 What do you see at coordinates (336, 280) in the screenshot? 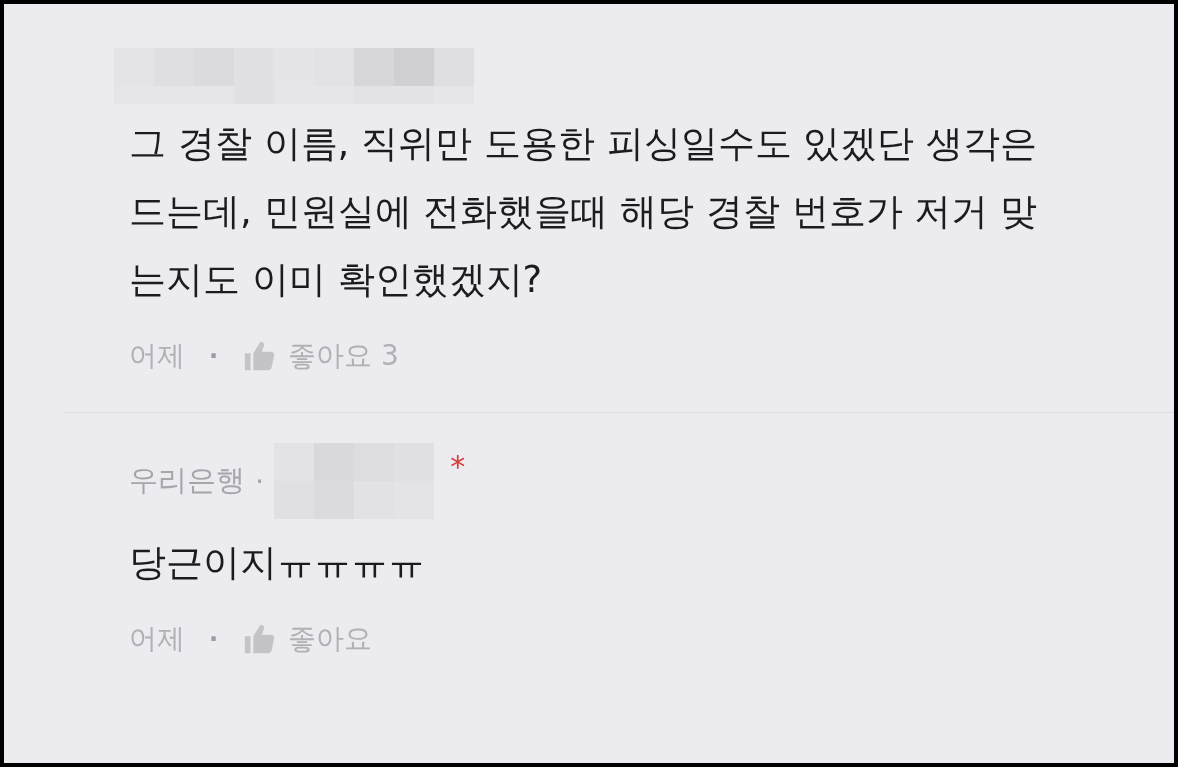
I see `comment-text: 는지도 이미 확인했겠지?` at bounding box center [336, 280].